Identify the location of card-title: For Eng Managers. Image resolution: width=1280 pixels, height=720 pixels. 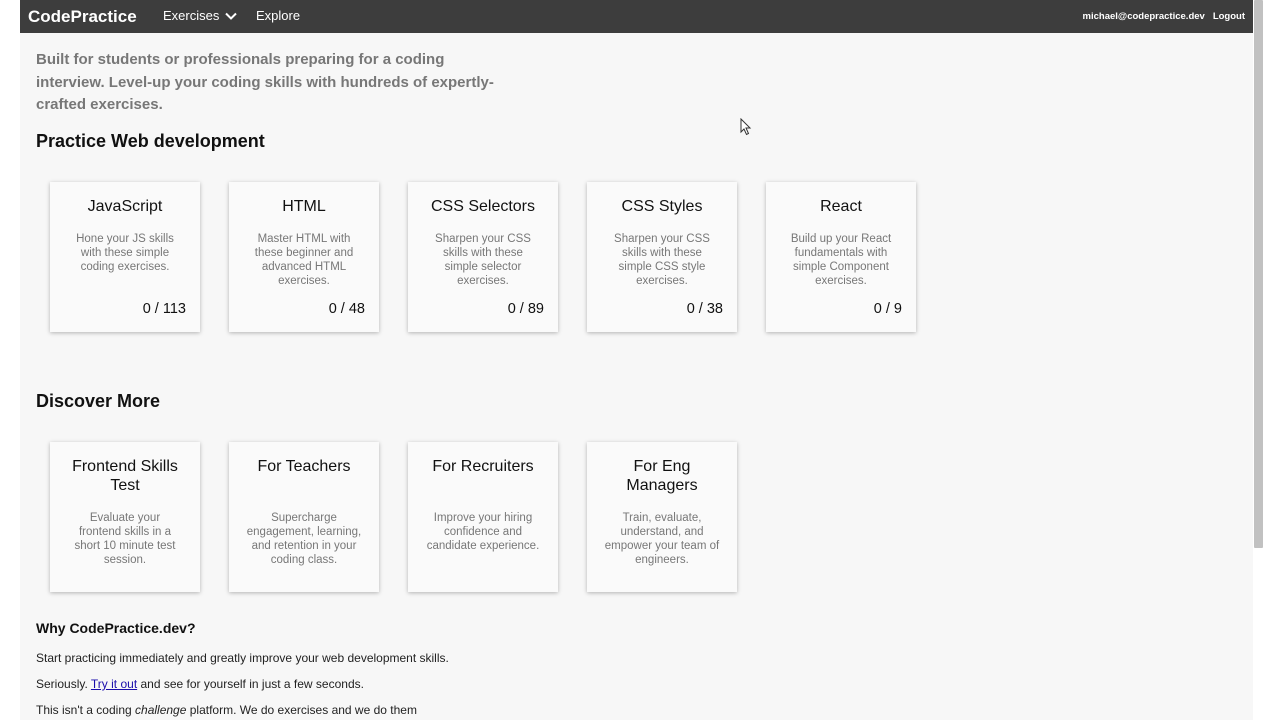
(662, 476).